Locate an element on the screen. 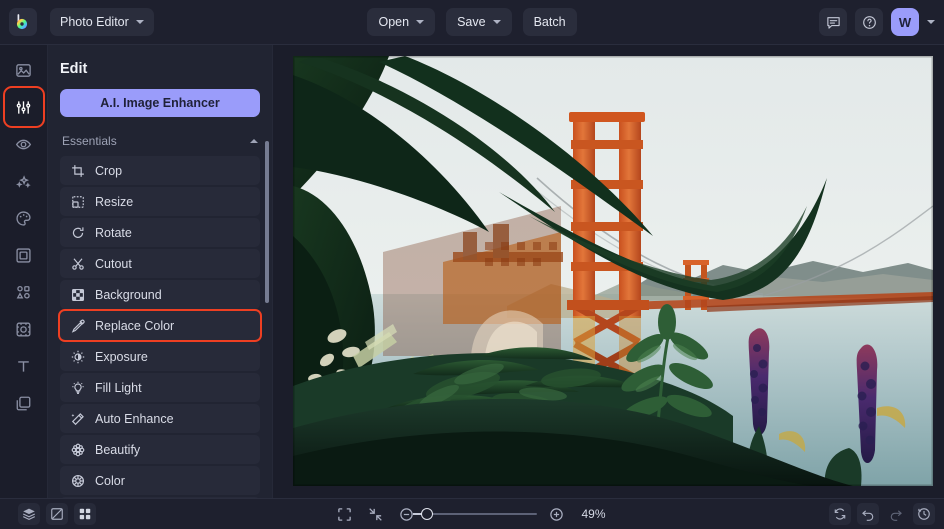 Image resolution: width=944 pixels, height=529 pixels. menu-item-auto-enhance: Auto Enhance is located at coordinates (160, 418).